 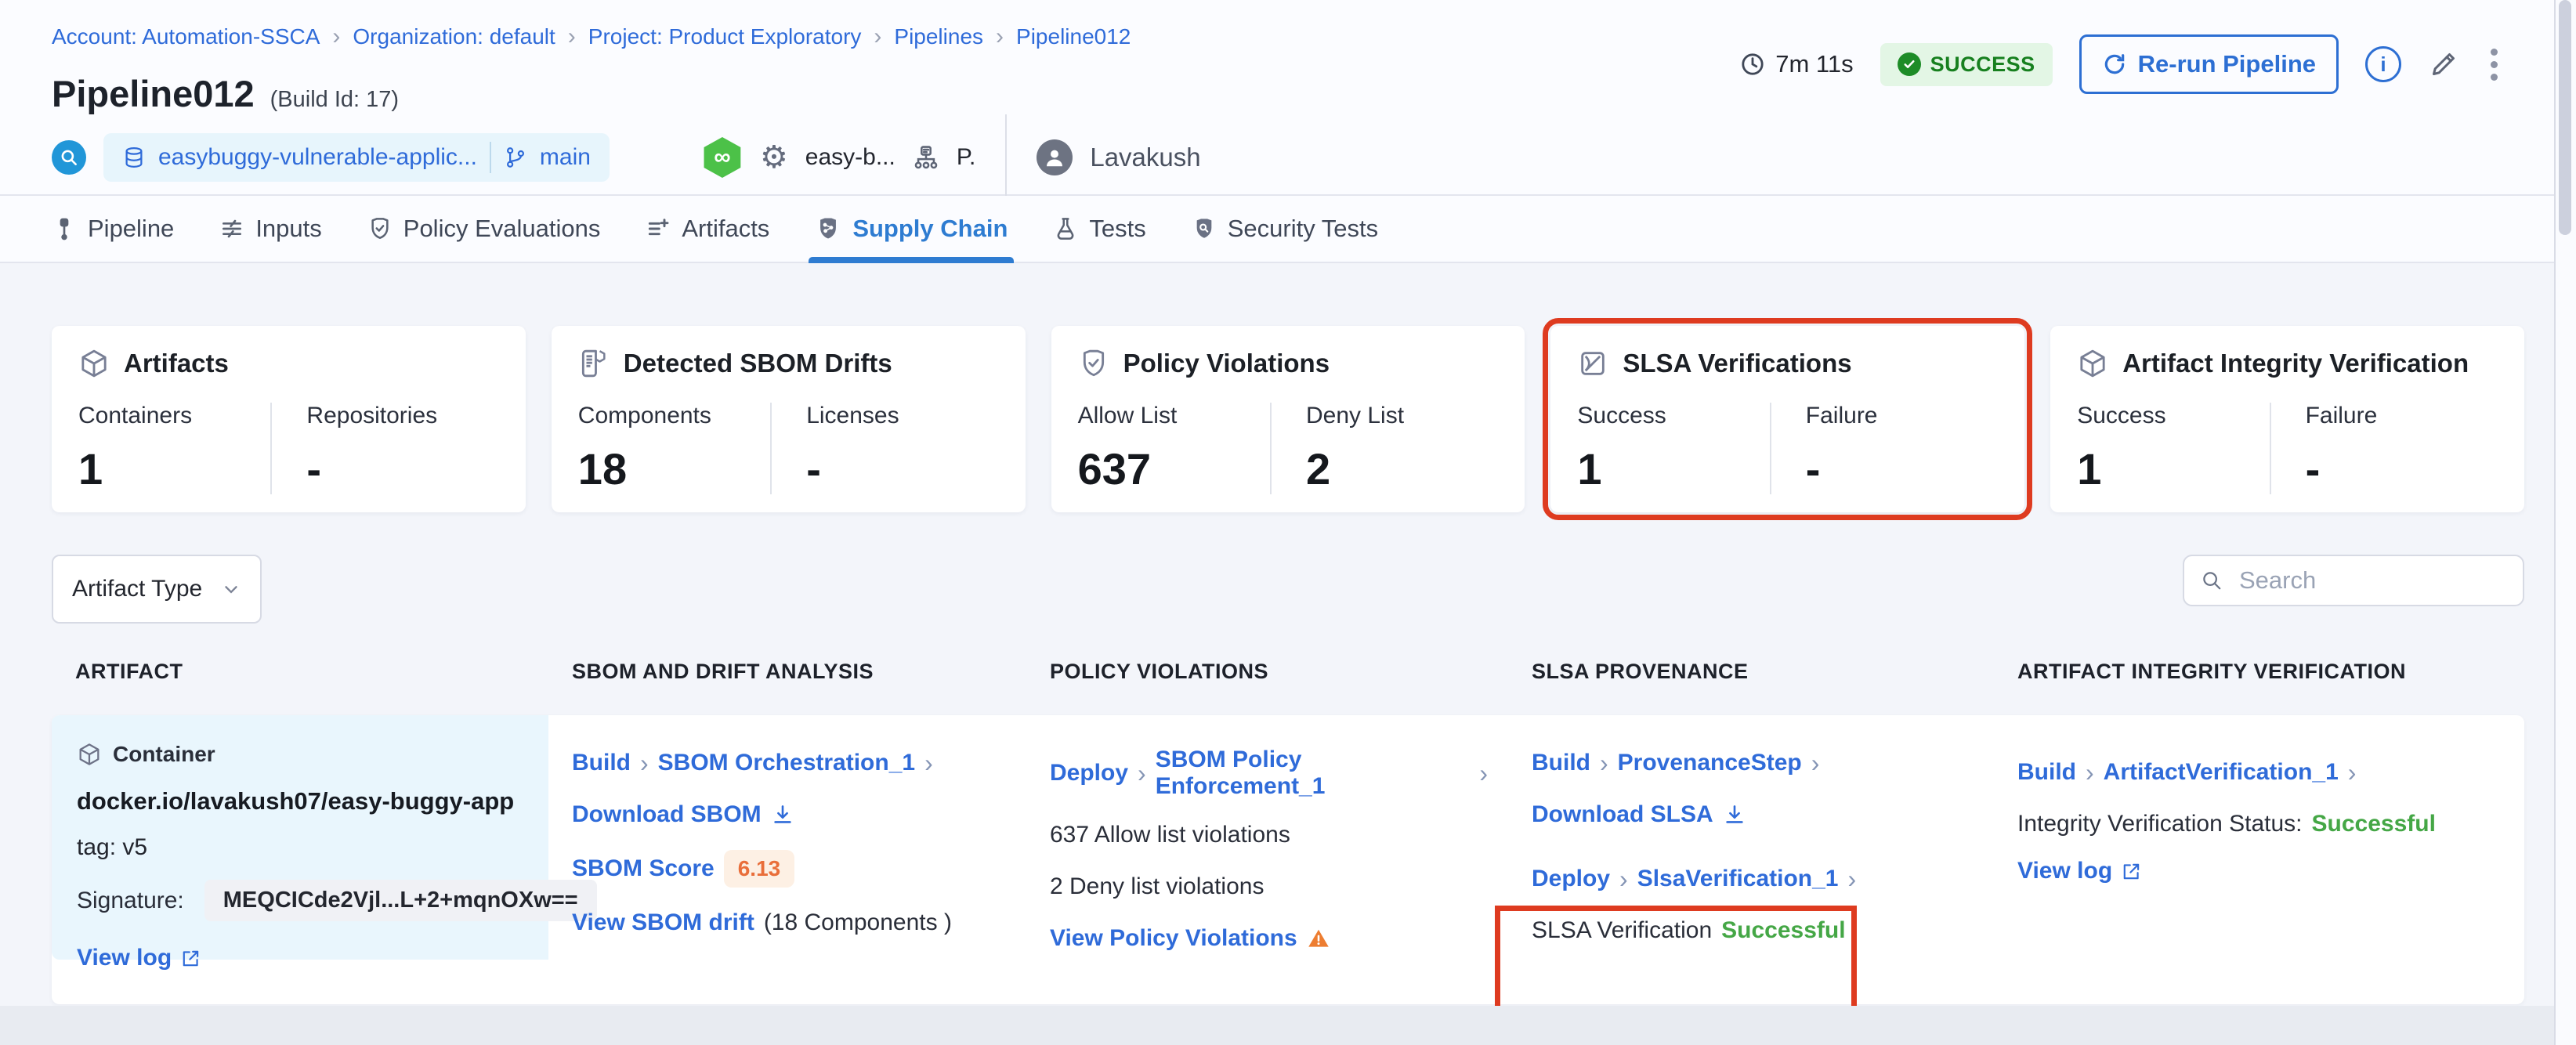 I want to click on branch-name: main, so click(x=565, y=157).